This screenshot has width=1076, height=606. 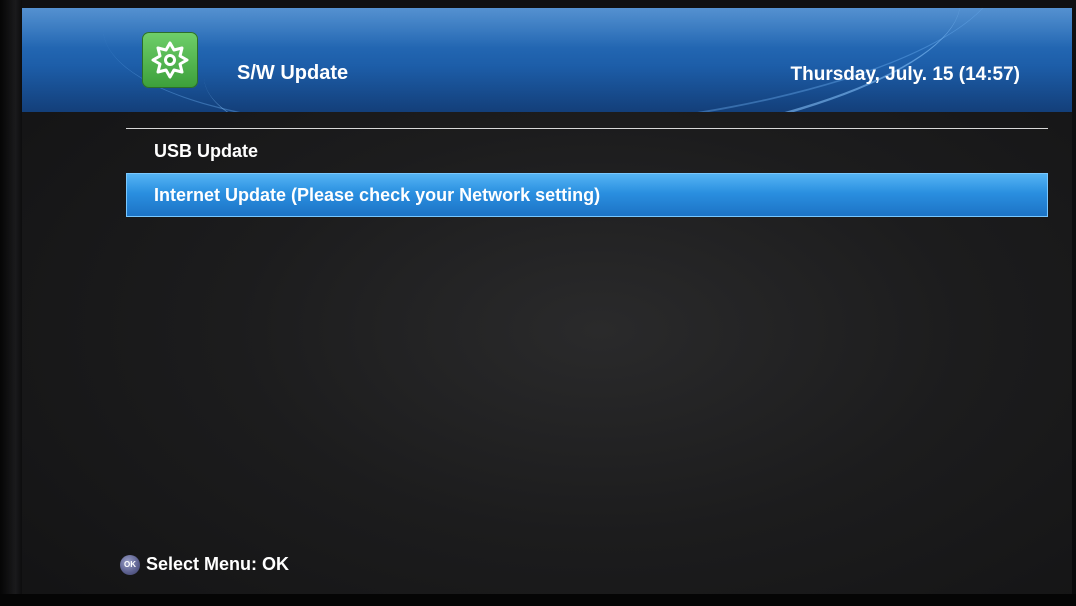 What do you see at coordinates (582, 60) in the screenshot?
I see `header-swoosh` at bounding box center [582, 60].